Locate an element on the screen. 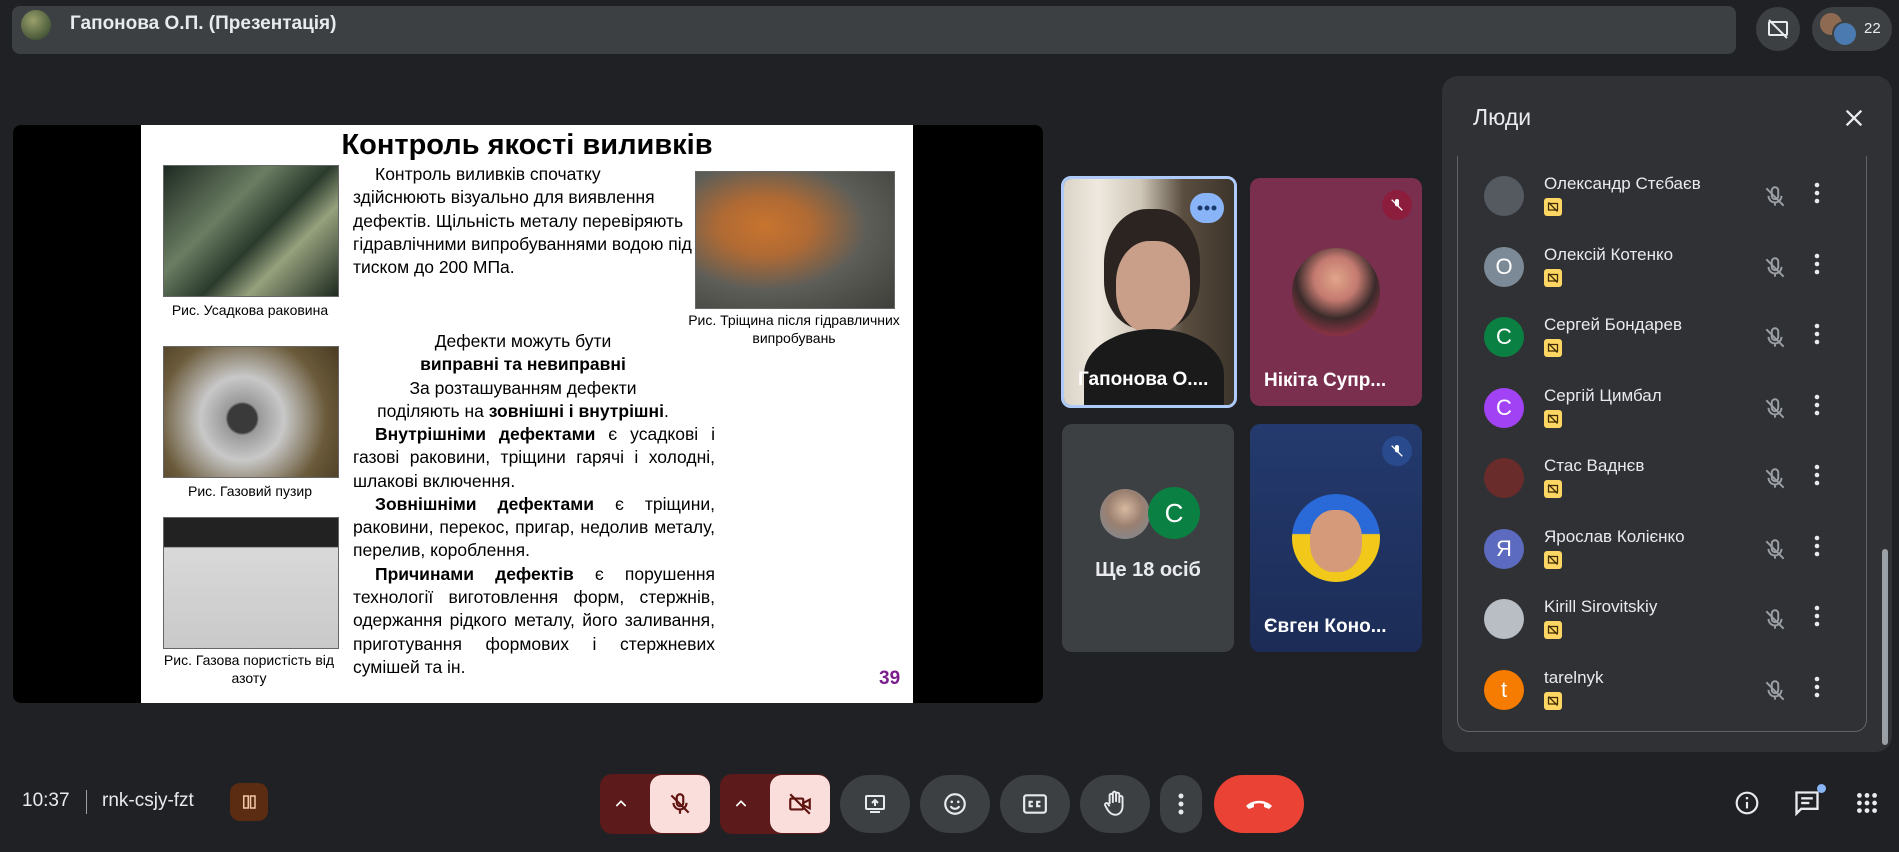 This screenshot has width=1899, height=852. participant-row: Олександр Стєбаєв is located at coordinates (1662, 201).